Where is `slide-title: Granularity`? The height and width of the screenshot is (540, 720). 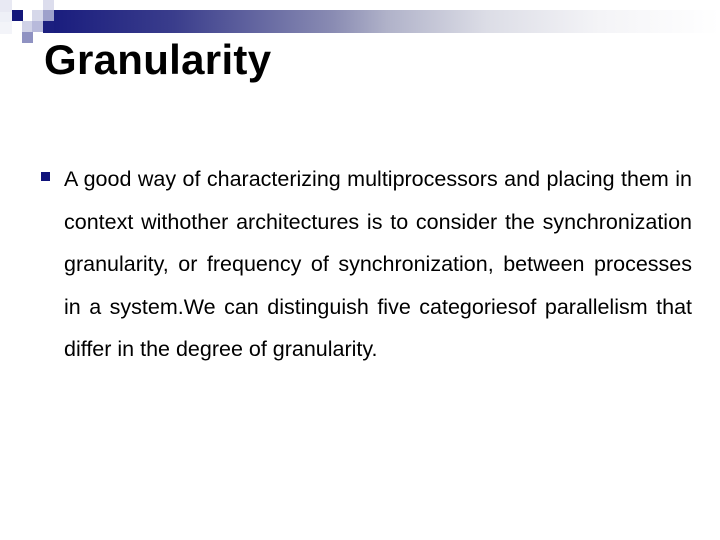 slide-title: Granularity is located at coordinates (158, 59).